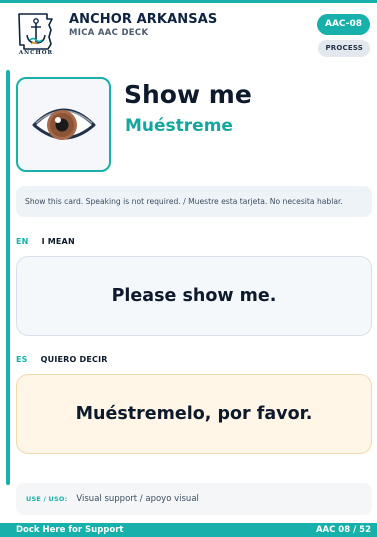 This screenshot has width=377, height=537. I want to click on phrase-english: Please show me., so click(194, 296).